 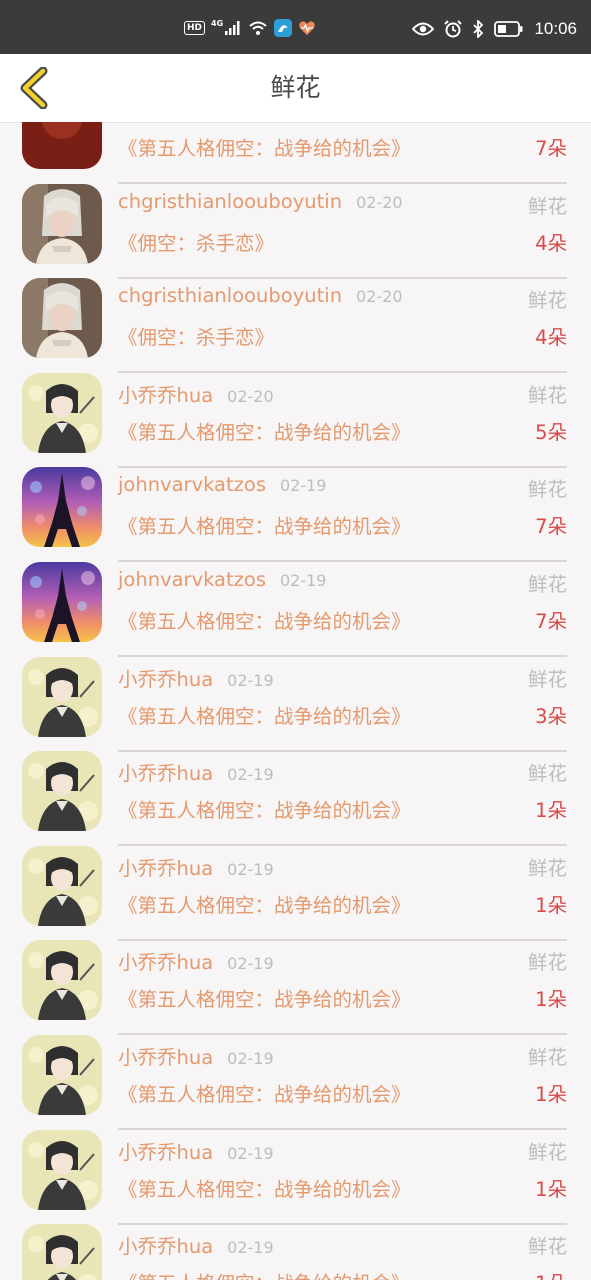 What do you see at coordinates (283, 28) in the screenshot?
I see `app-notification-icon` at bounding box center [283, 28].